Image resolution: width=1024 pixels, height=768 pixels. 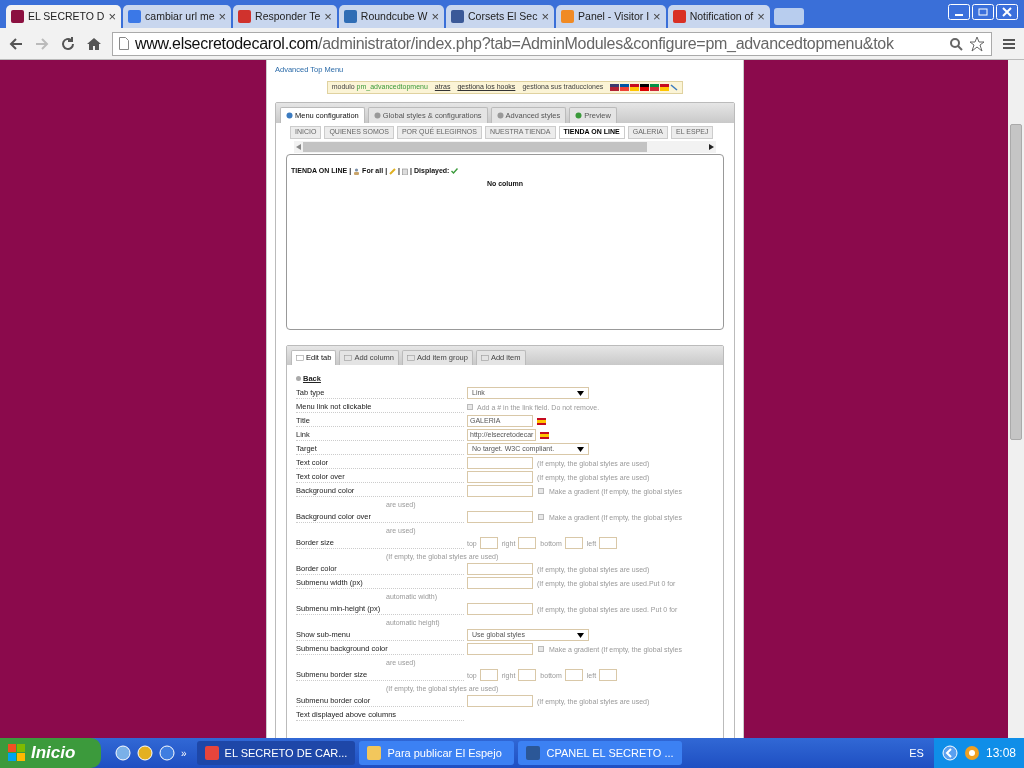 I want to click on people-icon, so click(x=357, y=171).